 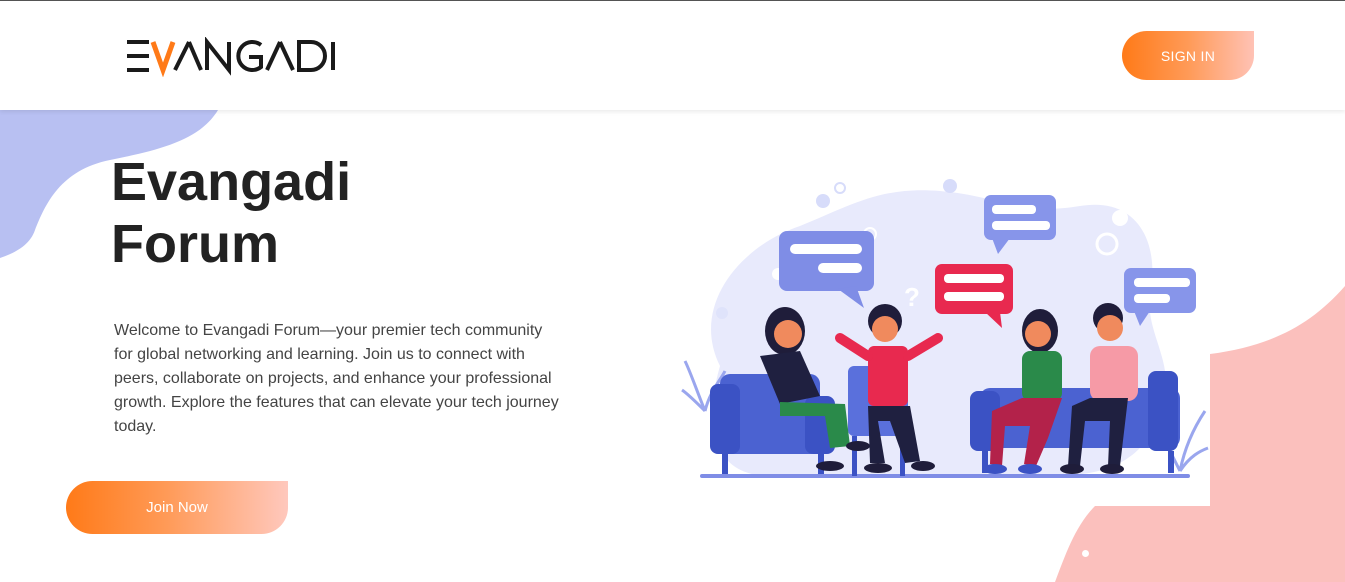 What do you see at coordinates (1188, 55) in the screenshot?
I see `sign-in-button: SIGN IN` at bounding box center [1188, 55].